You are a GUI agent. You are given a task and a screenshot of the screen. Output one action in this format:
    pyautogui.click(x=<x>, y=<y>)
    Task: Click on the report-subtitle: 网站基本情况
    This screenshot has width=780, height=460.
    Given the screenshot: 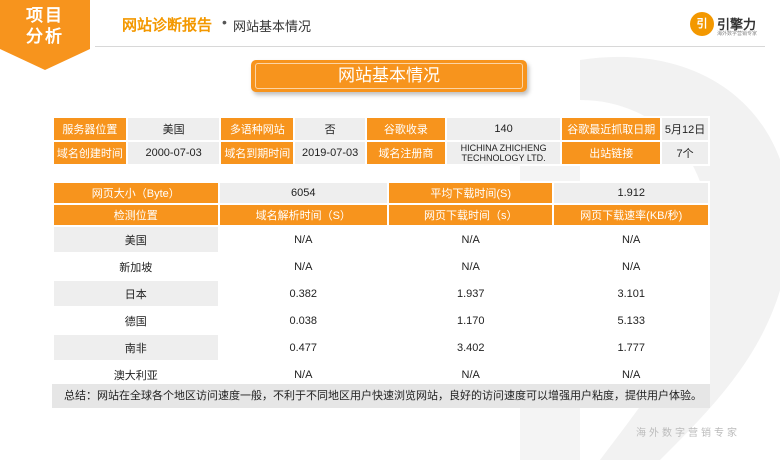 What is the action you would take?
    pyautogui.click(x=272, y=26)
    